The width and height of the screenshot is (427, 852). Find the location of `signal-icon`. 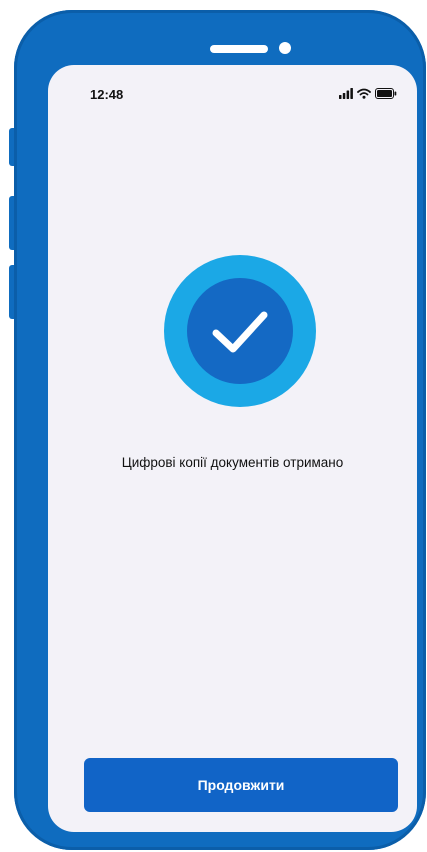

signal-icon is located at coordinates (346, 93).